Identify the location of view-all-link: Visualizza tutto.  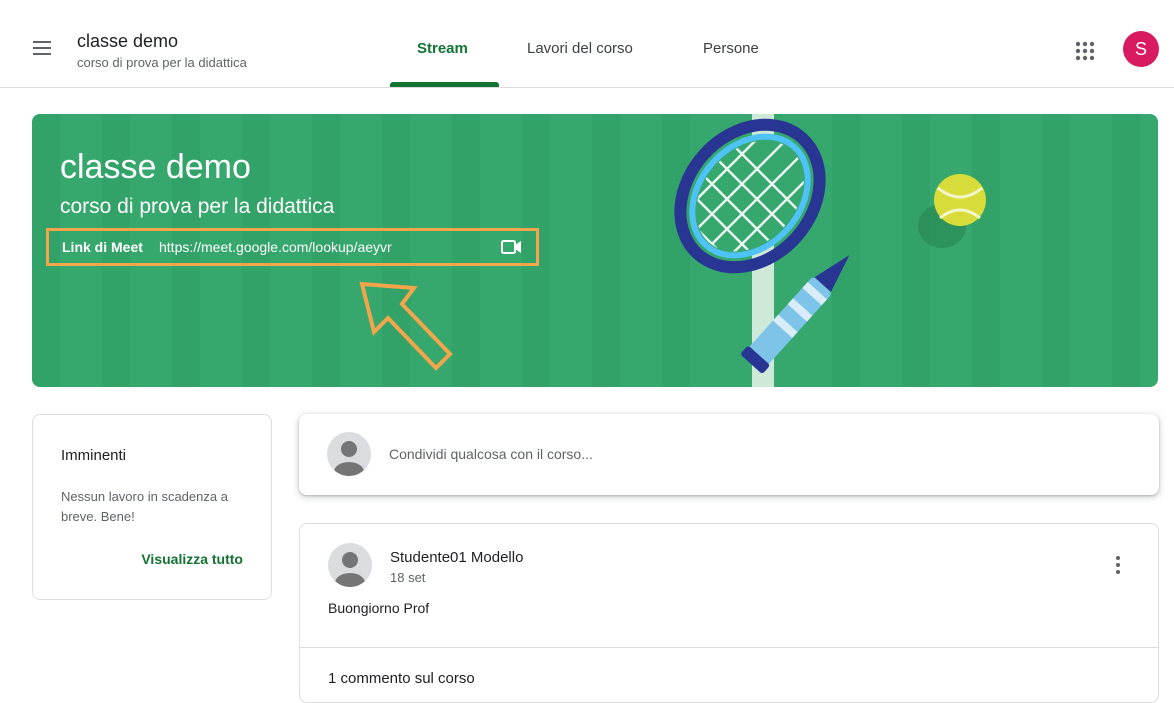
(192, 559).